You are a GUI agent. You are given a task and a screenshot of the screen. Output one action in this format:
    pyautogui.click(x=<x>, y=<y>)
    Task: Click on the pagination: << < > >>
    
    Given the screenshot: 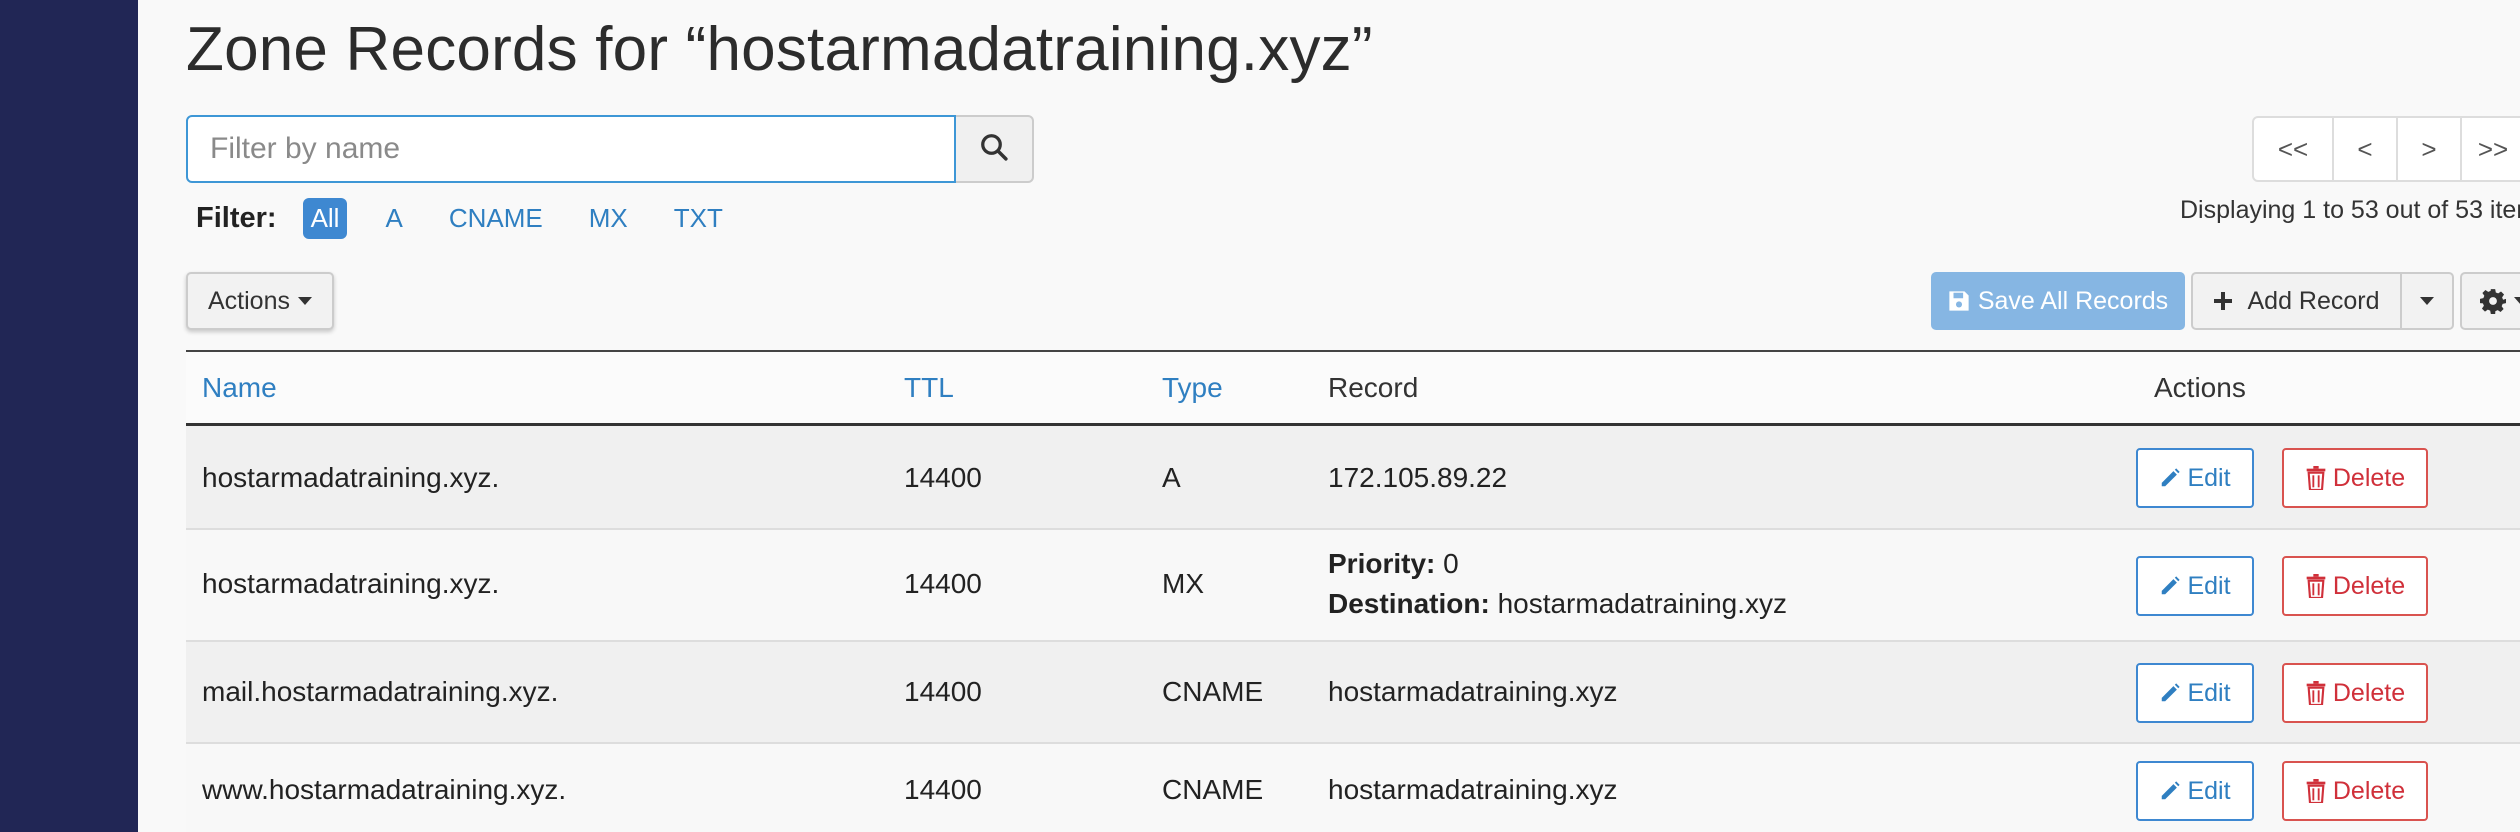 What is the action you would take?
    pyautogui.click(x=2386, y=149)
    